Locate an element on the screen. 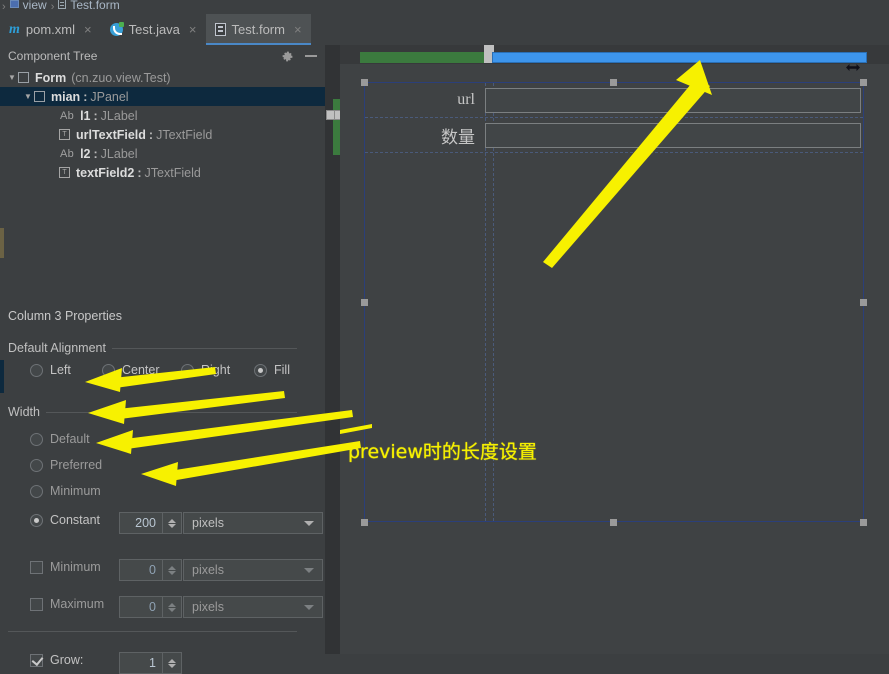 The width and height of the screenshot is (889, 674). tree-row-form: ▼ Form (cn.zuo.view.Test) is located at coordinates (162, 77).